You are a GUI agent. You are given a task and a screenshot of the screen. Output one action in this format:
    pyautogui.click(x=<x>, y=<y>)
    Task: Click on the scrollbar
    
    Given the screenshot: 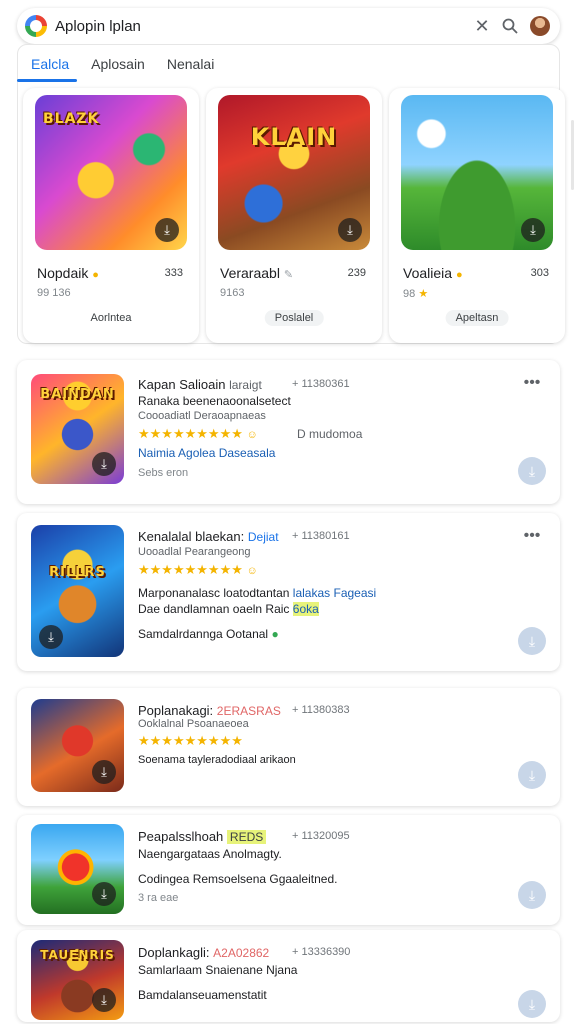 What is the action you would take?
    pyautogui.click(x=572, y=155)
    